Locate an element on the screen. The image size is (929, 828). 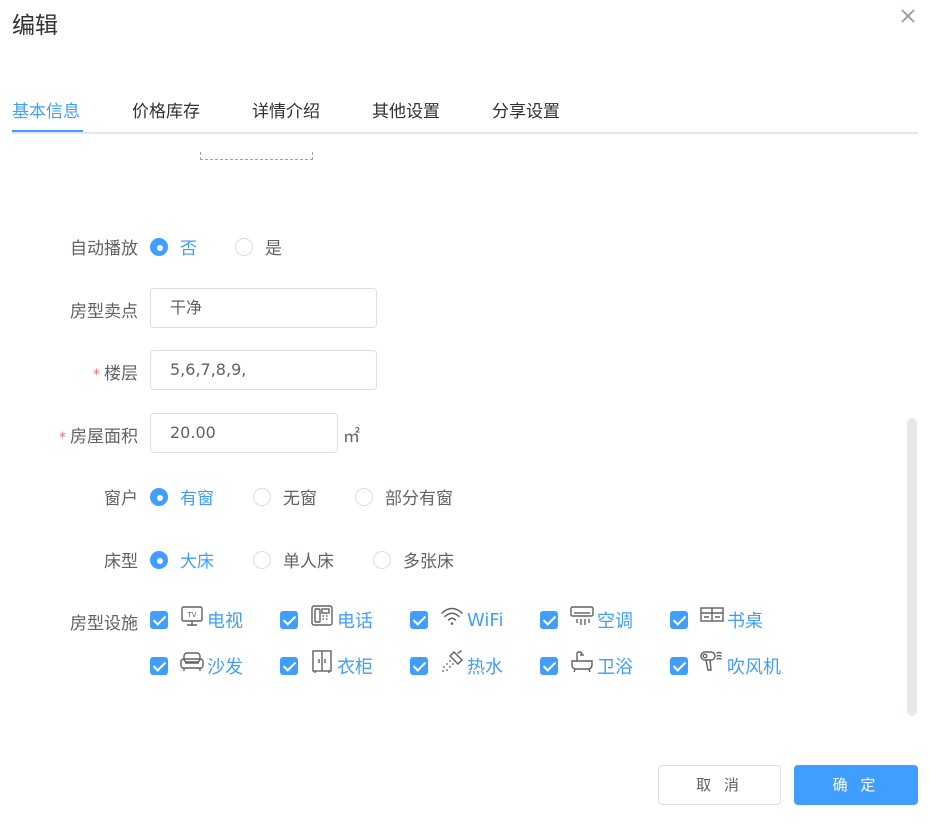
facility-label: 热水 is located at coordinates (485, 667).